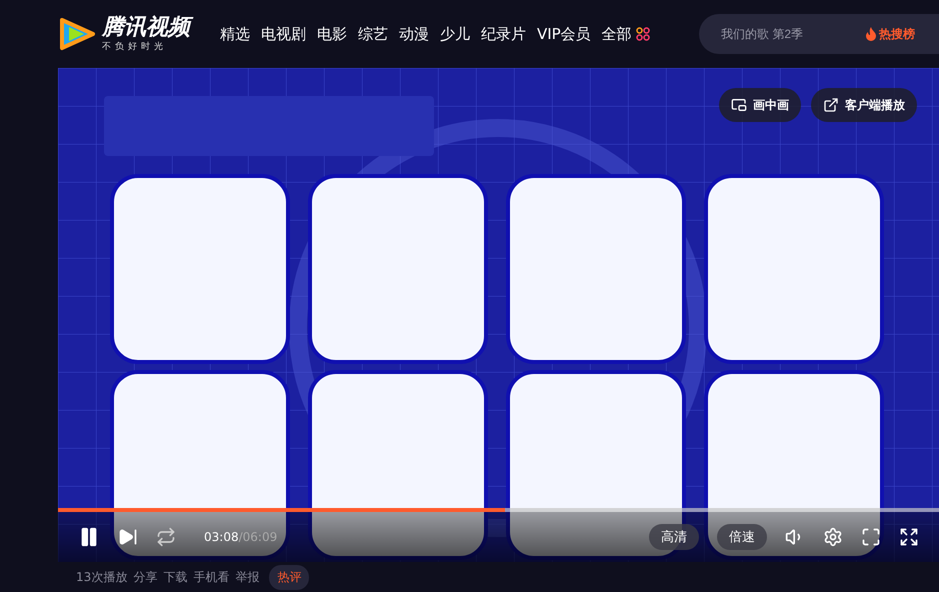  What do you see at coordinates (739, 105) in the screenshot?
I see `pip-icon` at bounding box center [739, 105].